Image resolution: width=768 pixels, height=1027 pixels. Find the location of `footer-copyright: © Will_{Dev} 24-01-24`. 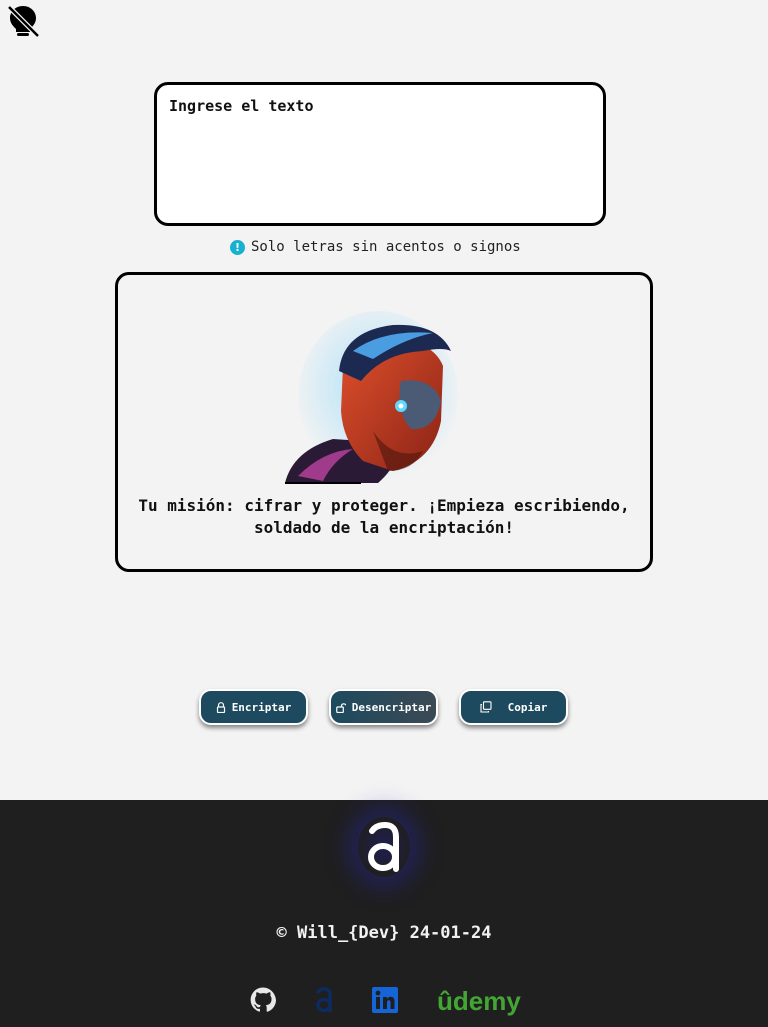

footer-copyright: © Will_{Dev} 24-01-24 is located at coordinates (384, 933).